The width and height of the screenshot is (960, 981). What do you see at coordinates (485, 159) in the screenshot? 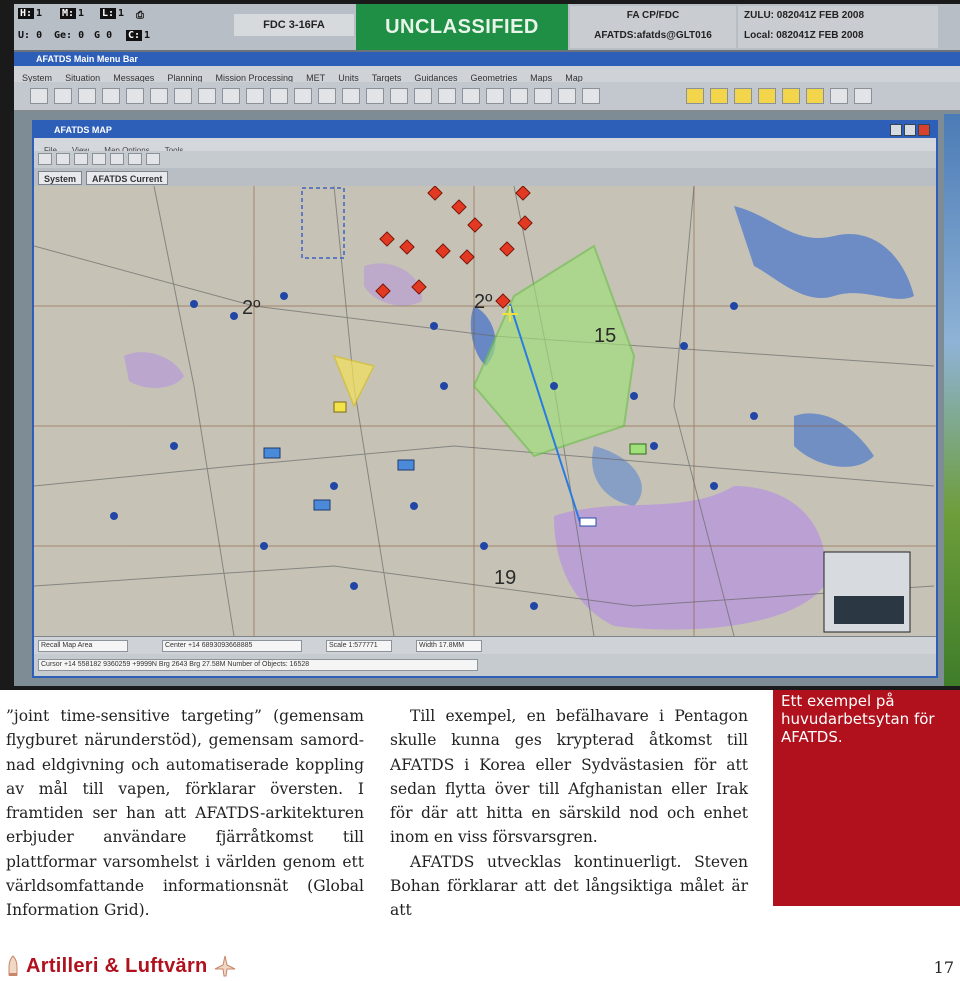
I see `map-toolbar` at bounding box center [485, 159].